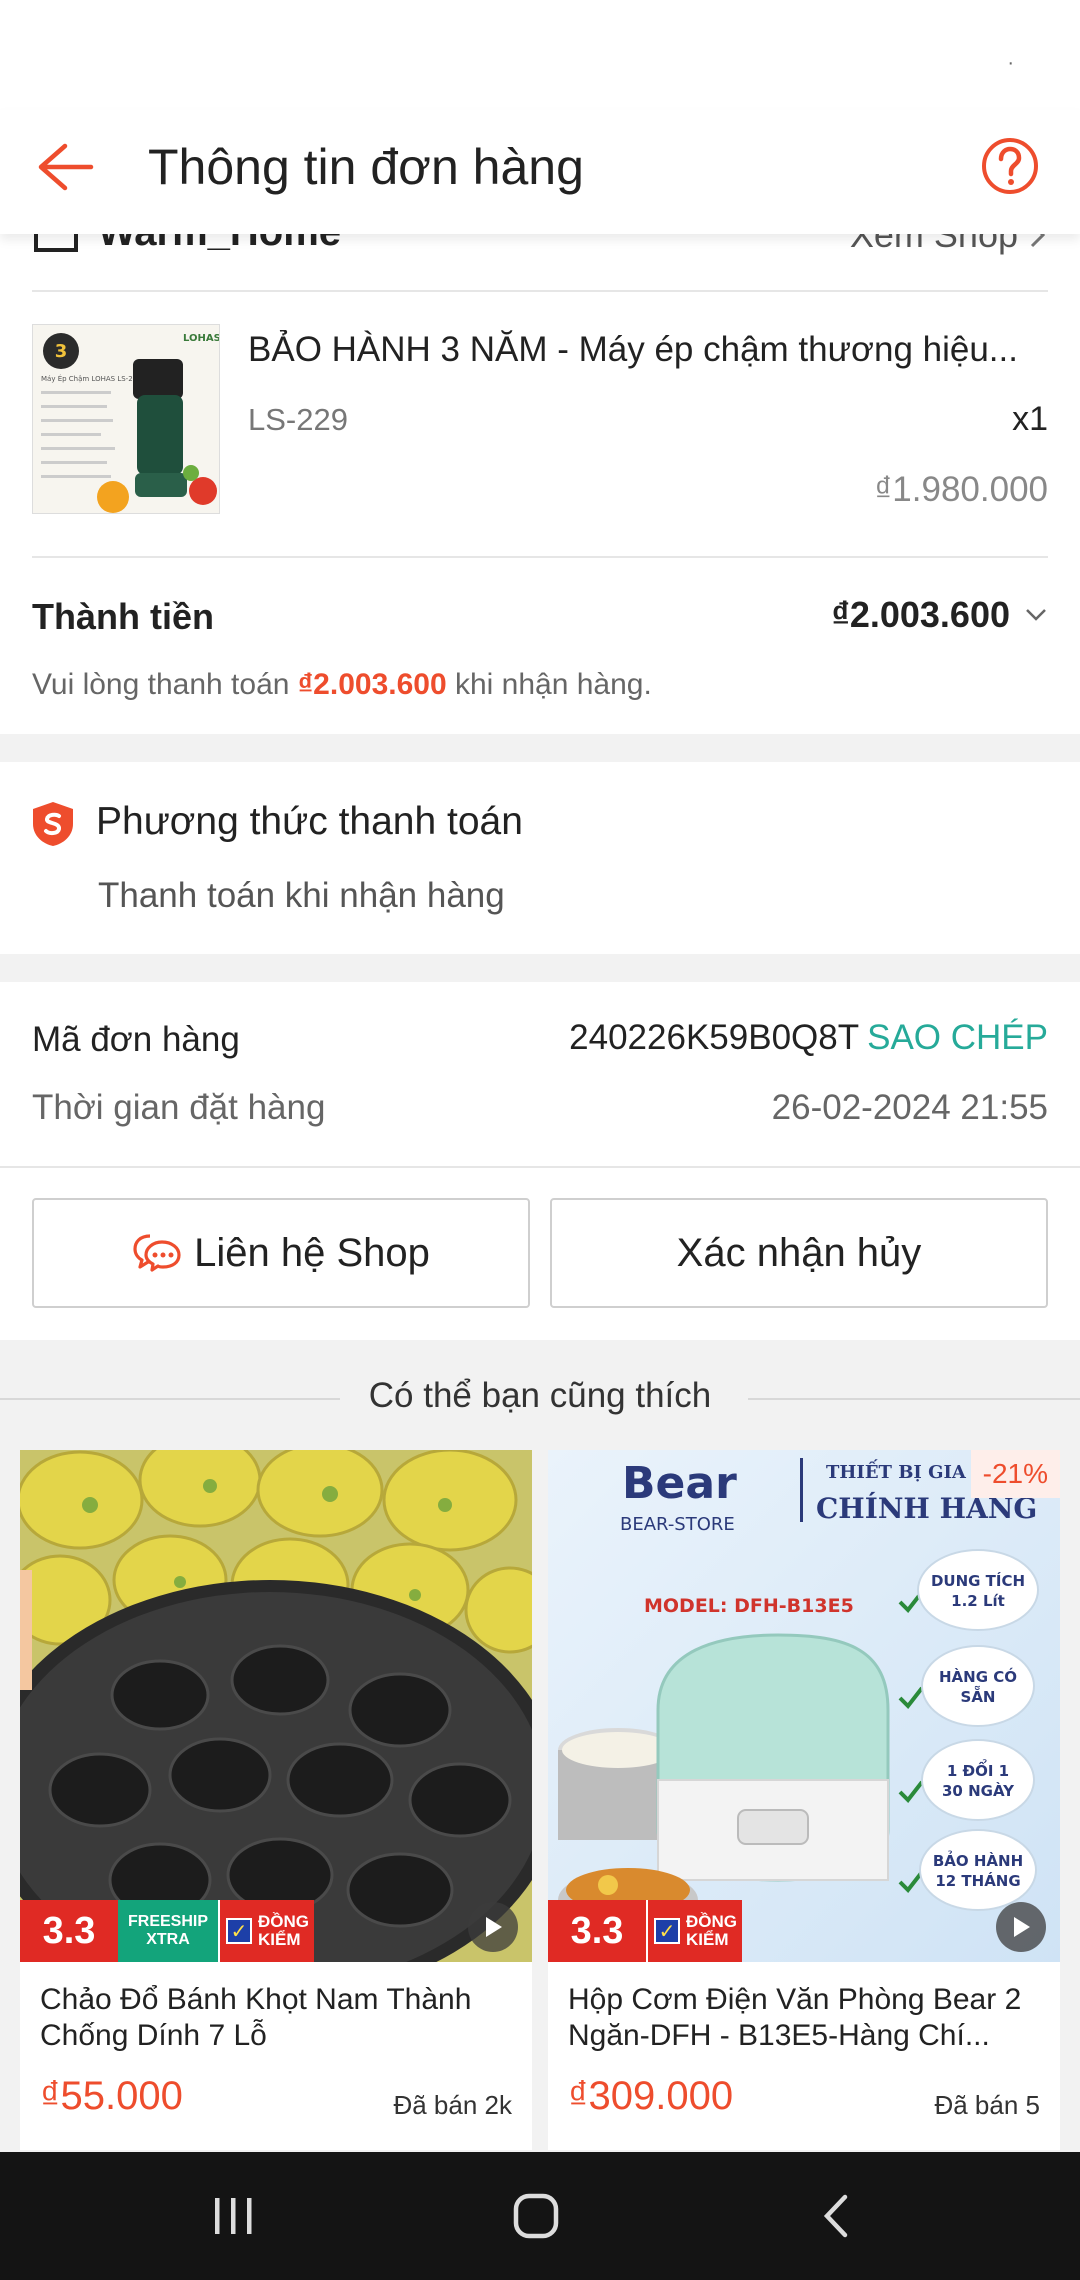 The width and height of the screenshot is (1080, 2280). I want to click on product-price: ₫1.980.000, so click(961, 489).